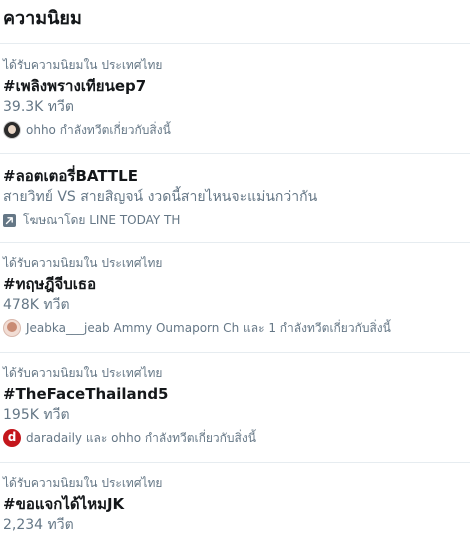 This screenshot has width=470, height=541. Describe the element at coordinates (235, 22) in the screenshot. I see `trends-header: ความนิยม` at that location.